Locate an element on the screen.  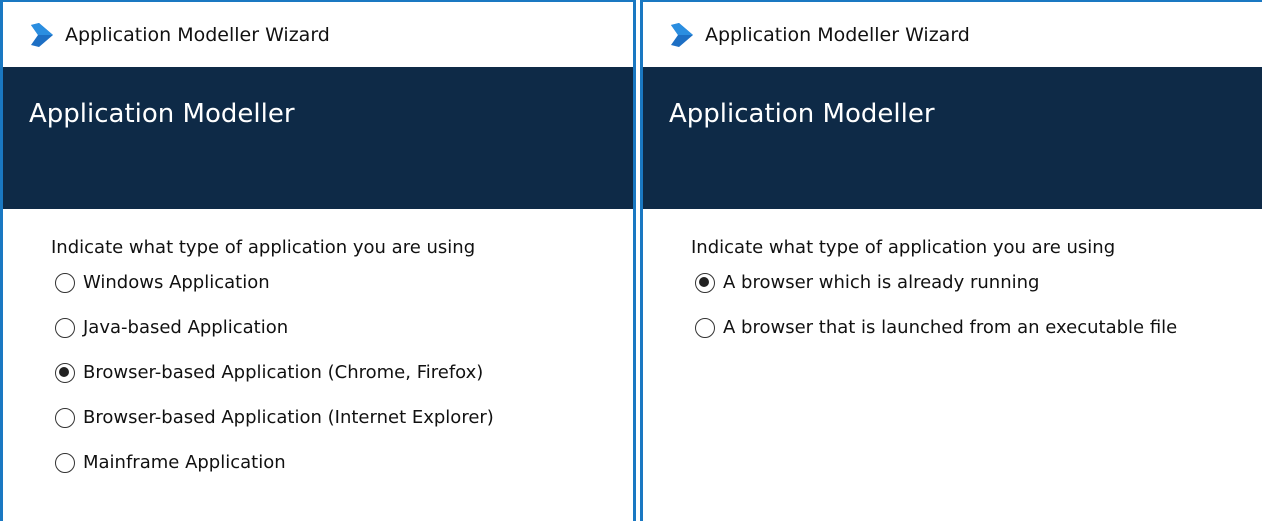
radio-option-mainframe-application: Mainframe Application is located at coordinates (342, 462).